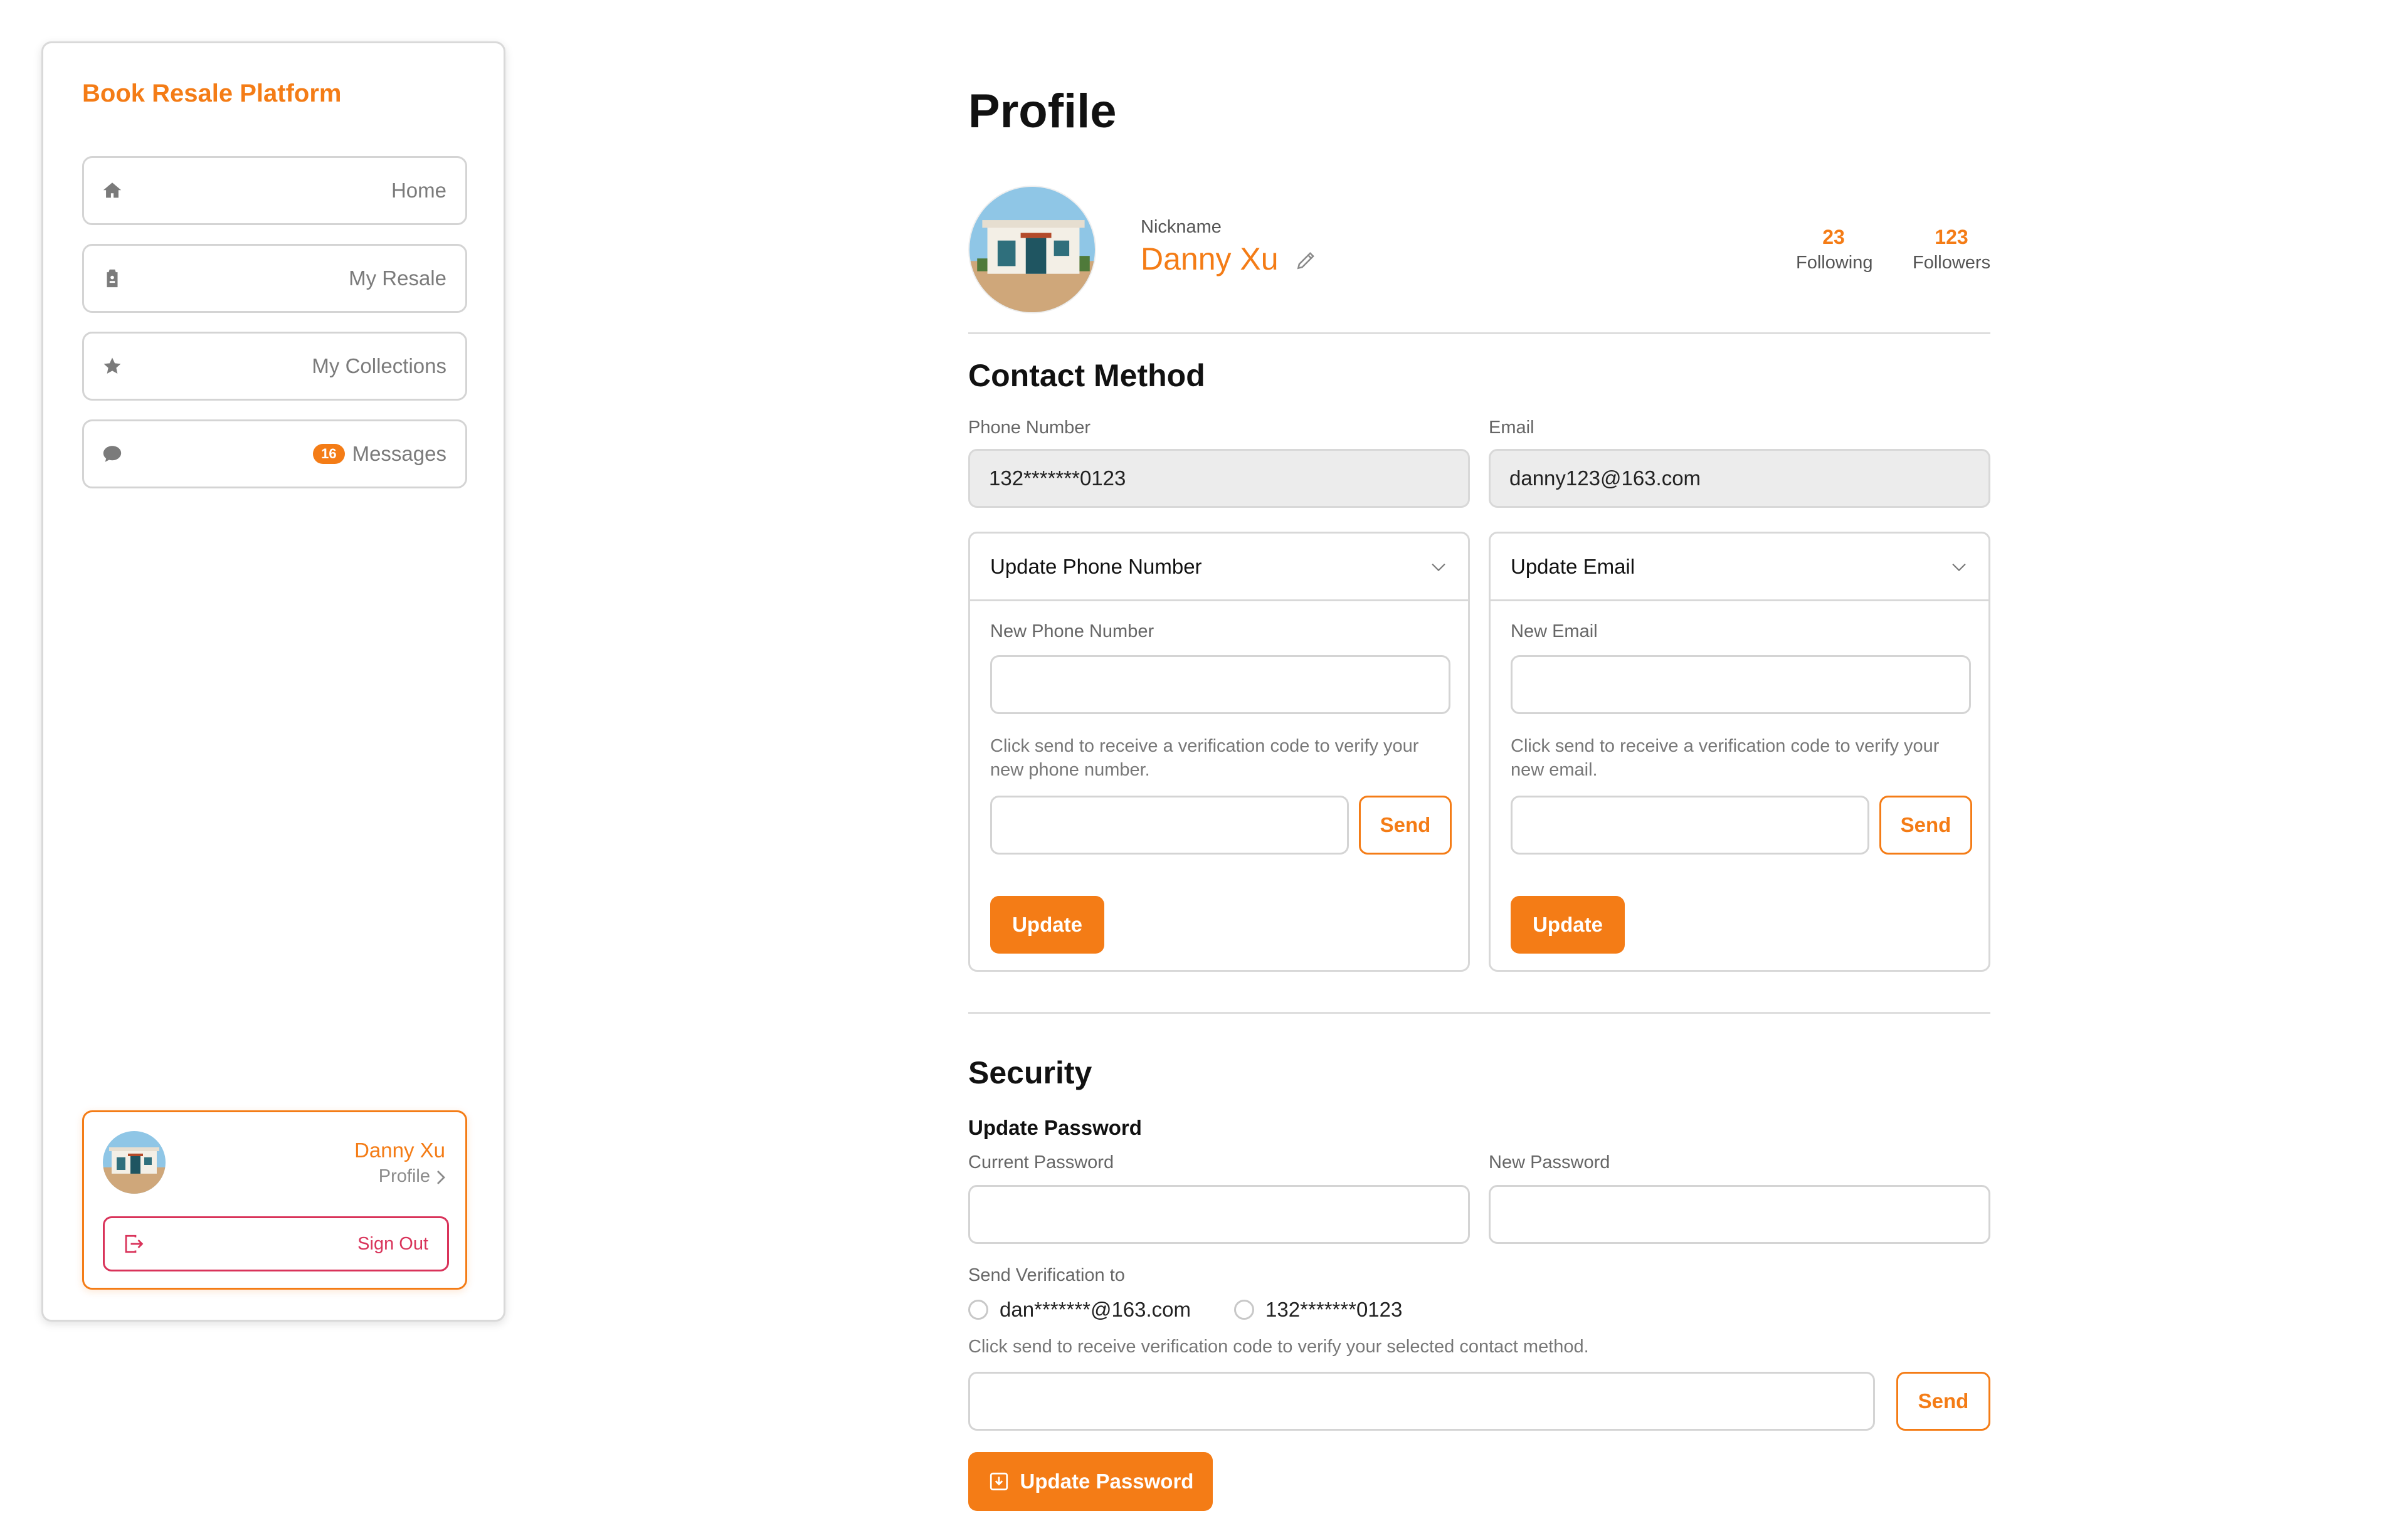 The image size is (2408, 1521). I want to click on nav-item-my-collections: My Collections, so click(274, 367).